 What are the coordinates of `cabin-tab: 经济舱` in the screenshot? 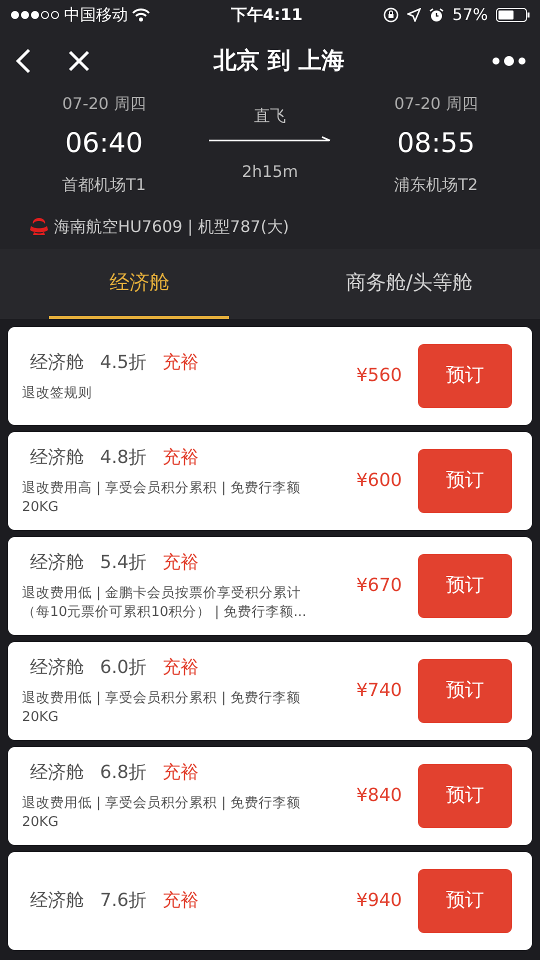 It's located at (139, 283).